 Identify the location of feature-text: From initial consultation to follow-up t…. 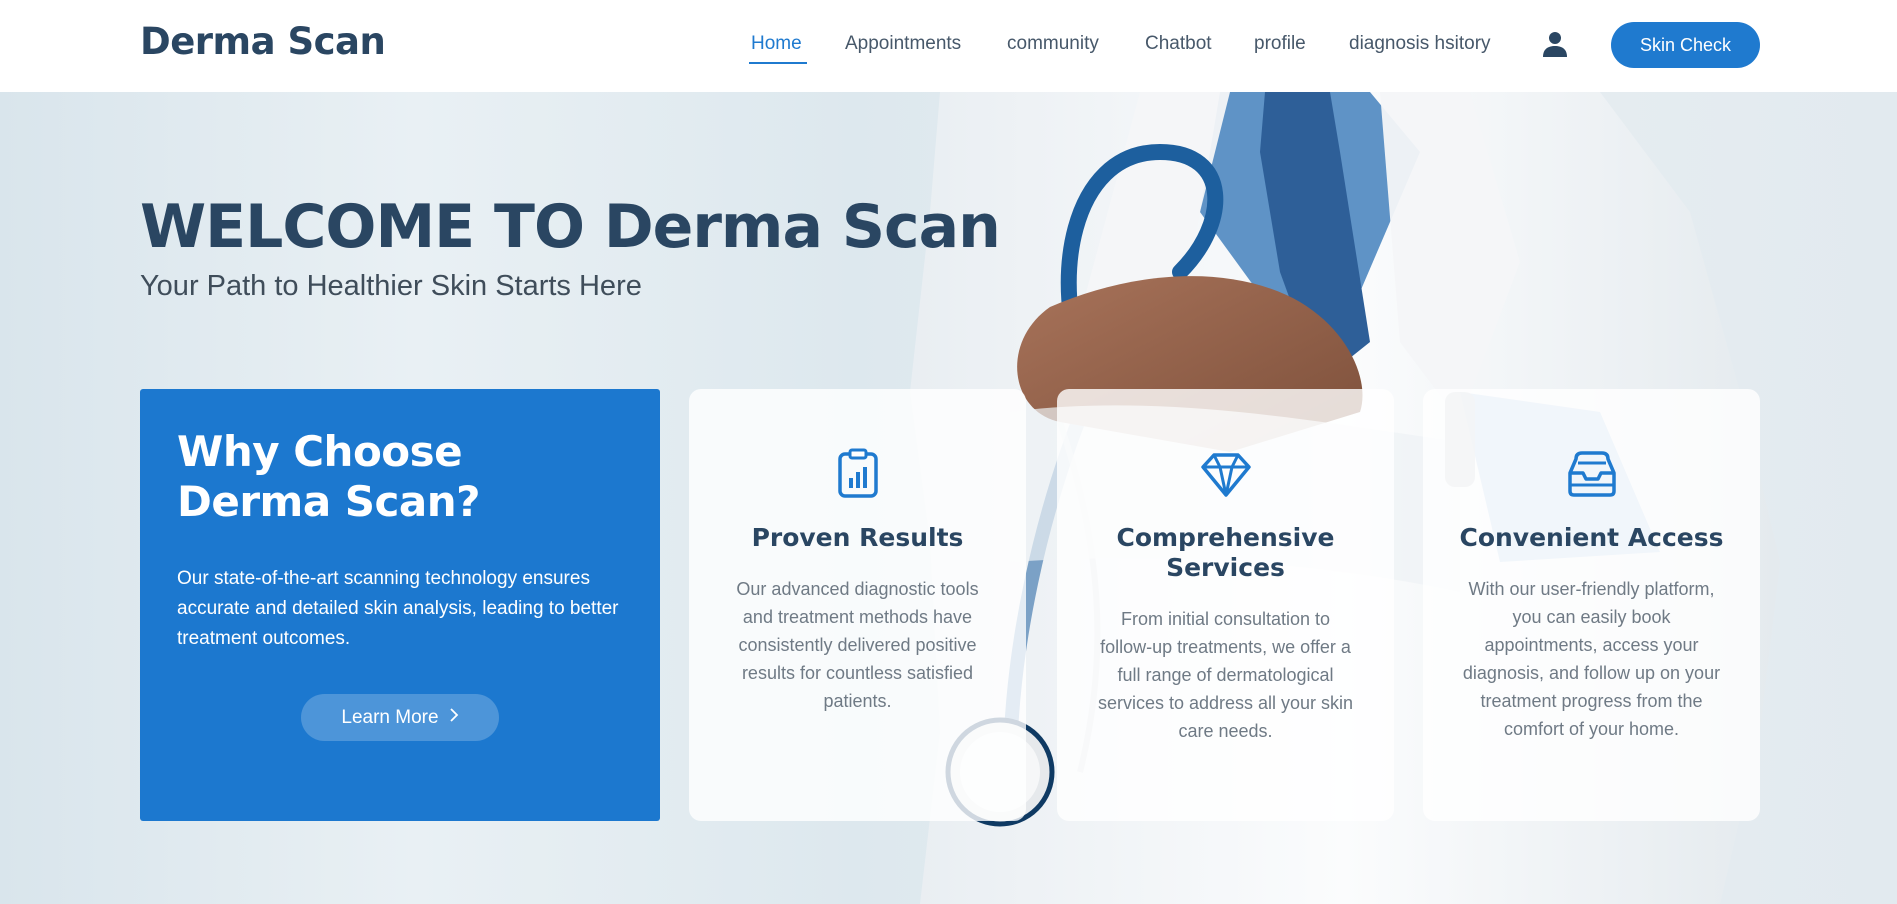
(1225, 675).